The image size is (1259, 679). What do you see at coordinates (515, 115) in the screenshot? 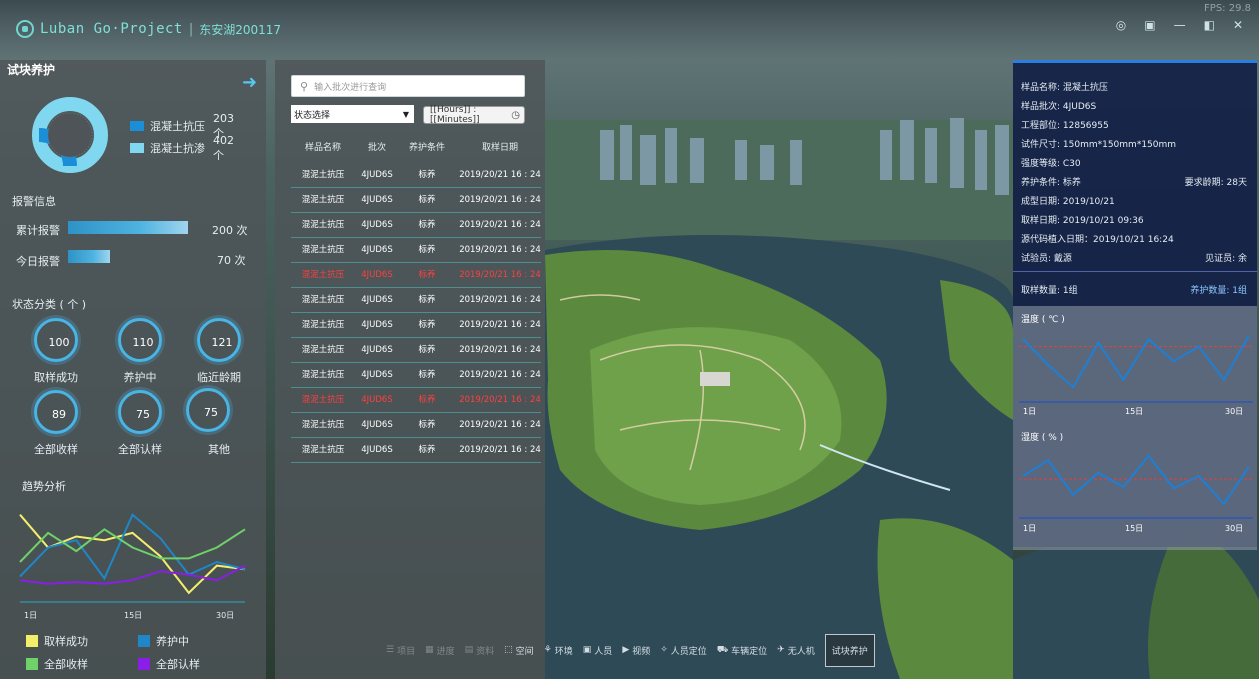
I see `clock-icon: ◷` at bounding box center [515, 115].